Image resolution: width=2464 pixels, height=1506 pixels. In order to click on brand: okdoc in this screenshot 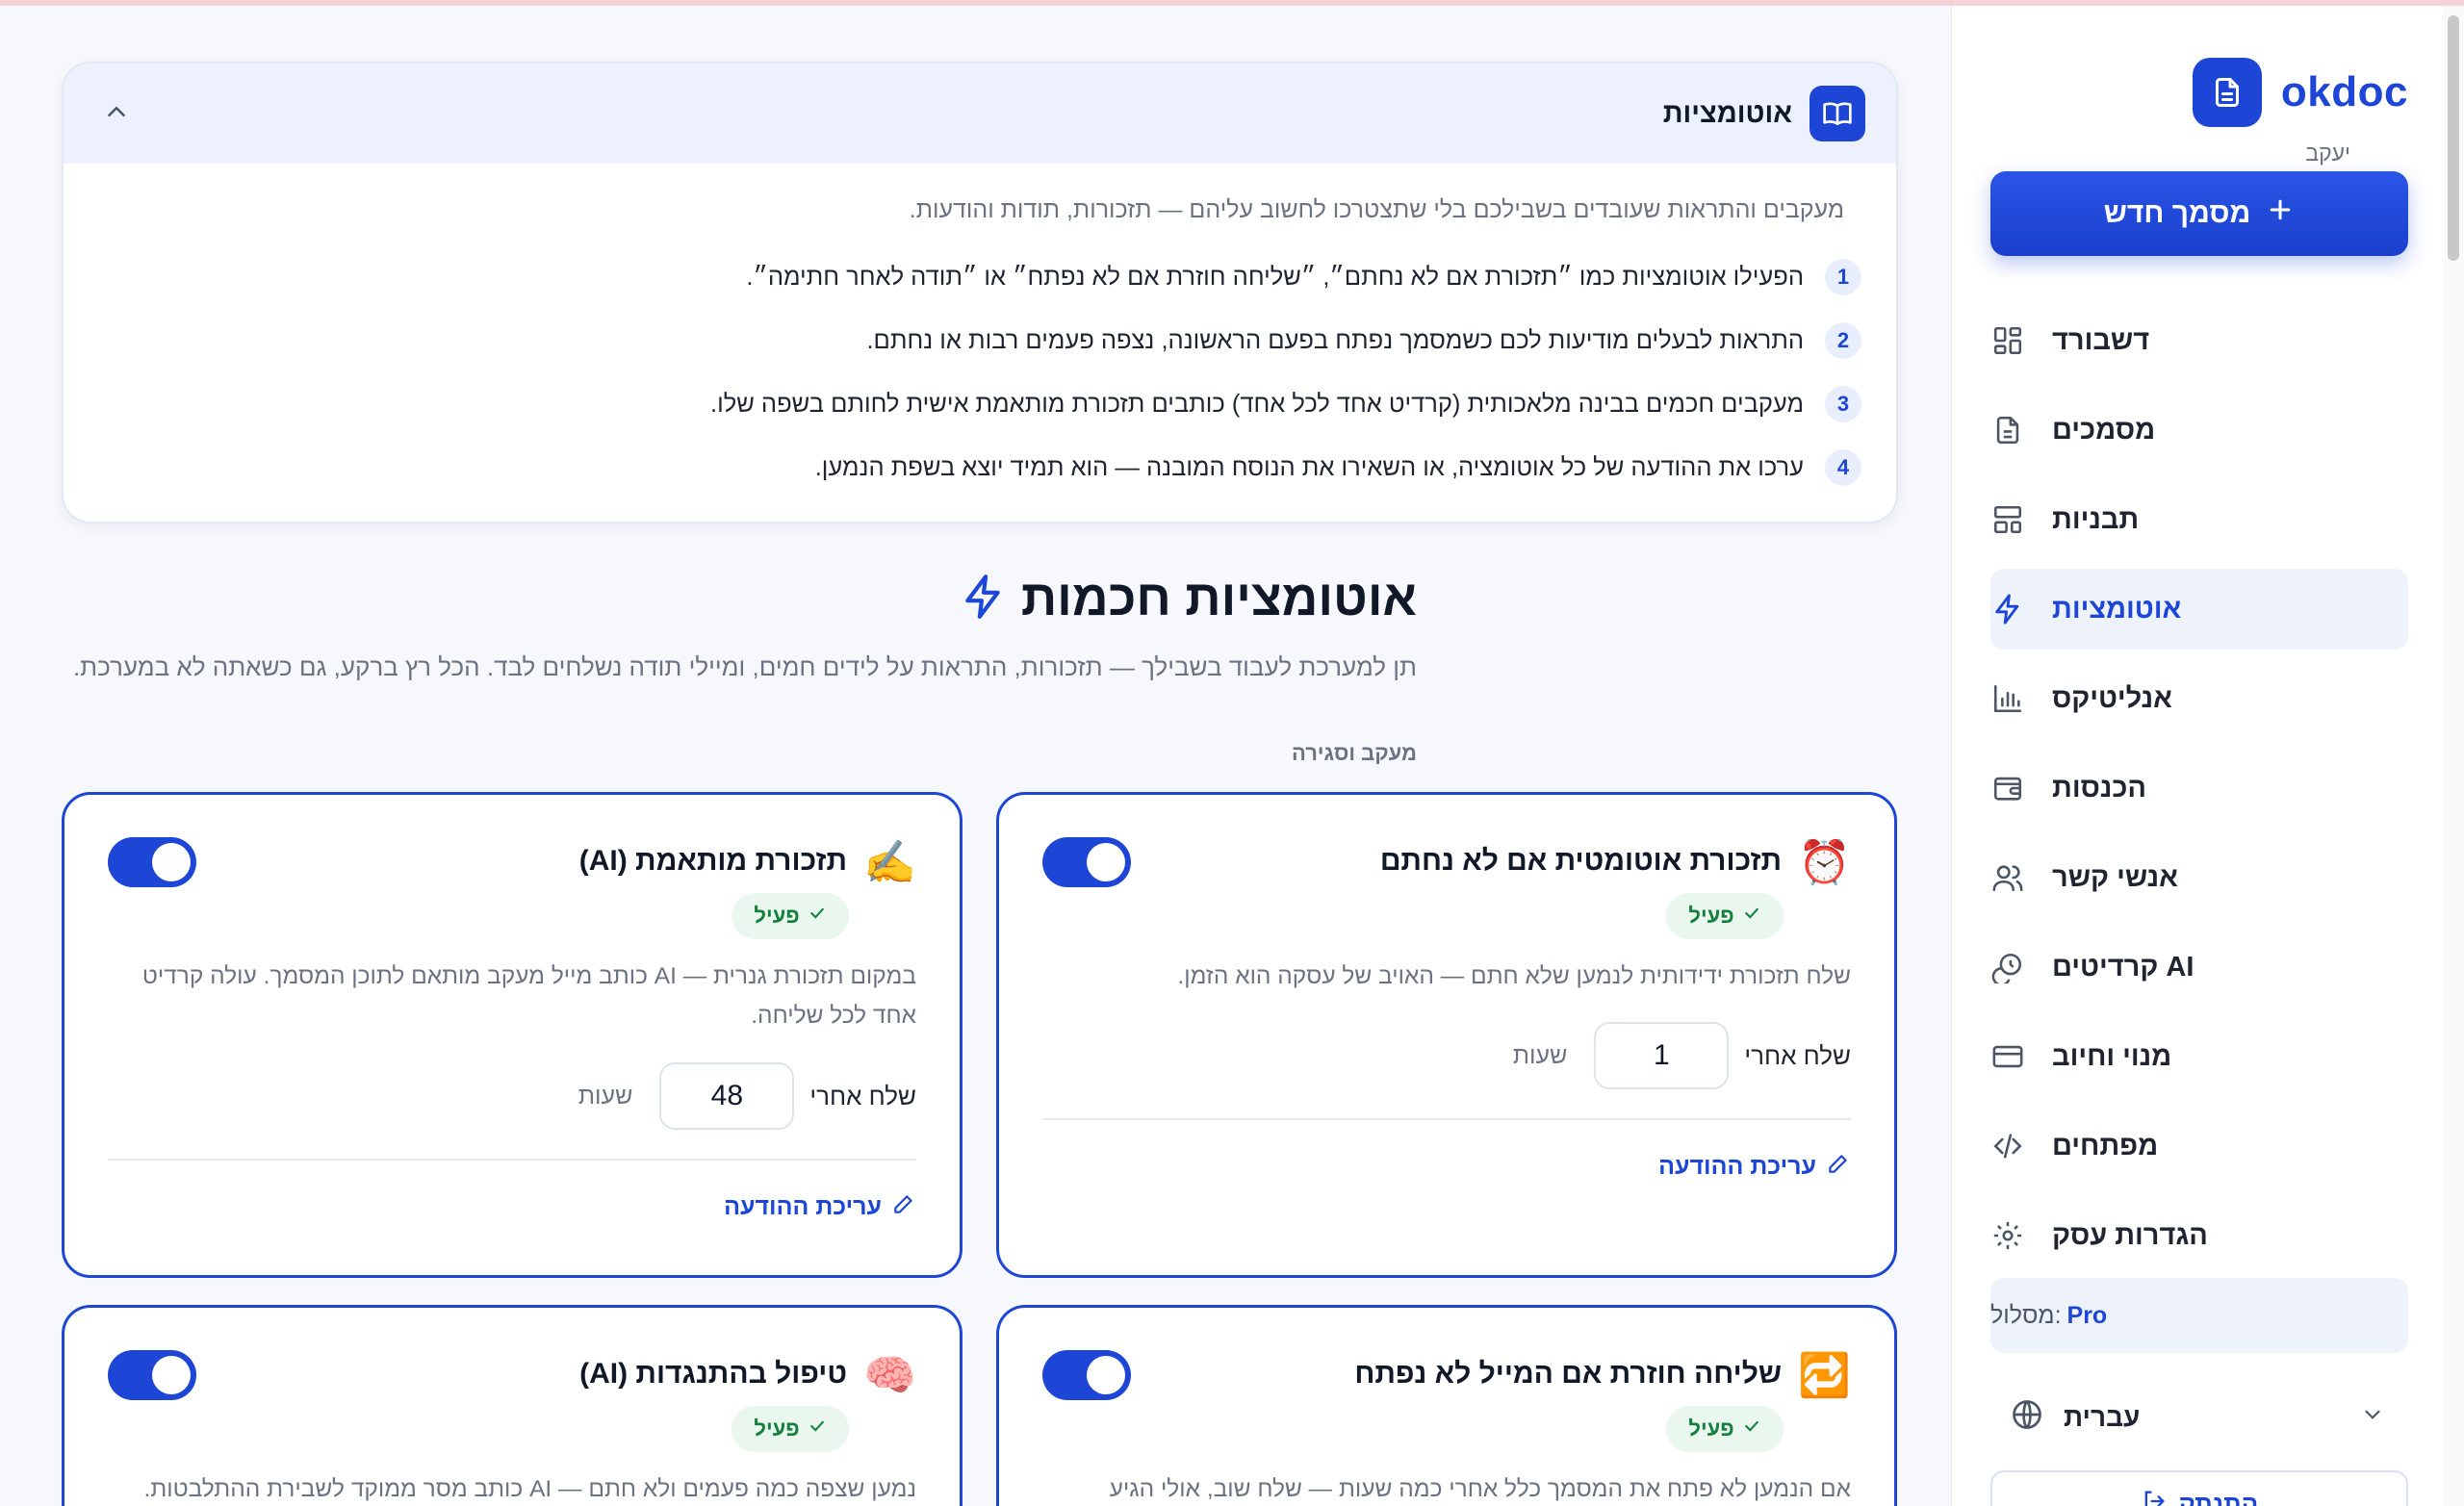, I will do `click(2300, 92)`.